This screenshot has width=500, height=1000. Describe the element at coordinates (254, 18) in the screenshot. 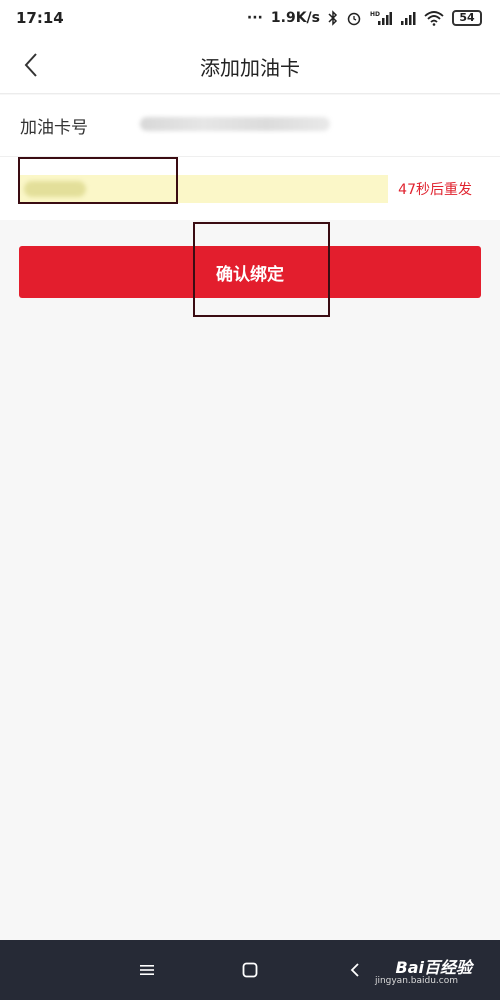

I see `dots-icon: ···` at that location.